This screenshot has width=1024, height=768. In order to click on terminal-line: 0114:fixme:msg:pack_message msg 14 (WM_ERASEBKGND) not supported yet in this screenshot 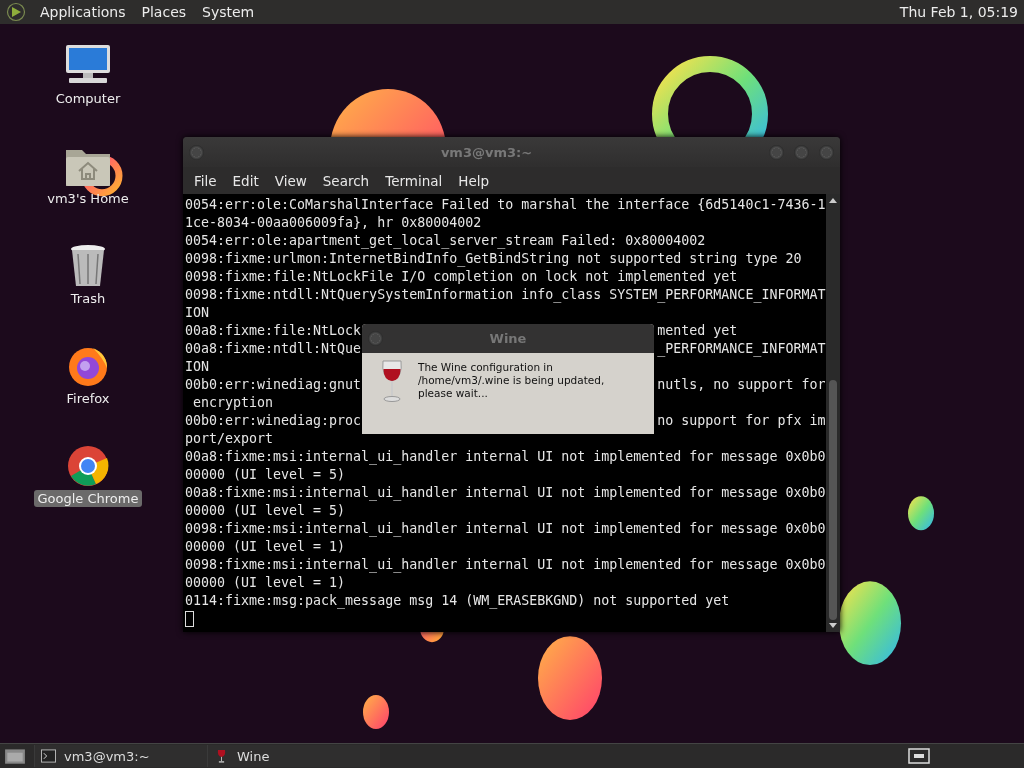, I will do `click(457, 601)`.